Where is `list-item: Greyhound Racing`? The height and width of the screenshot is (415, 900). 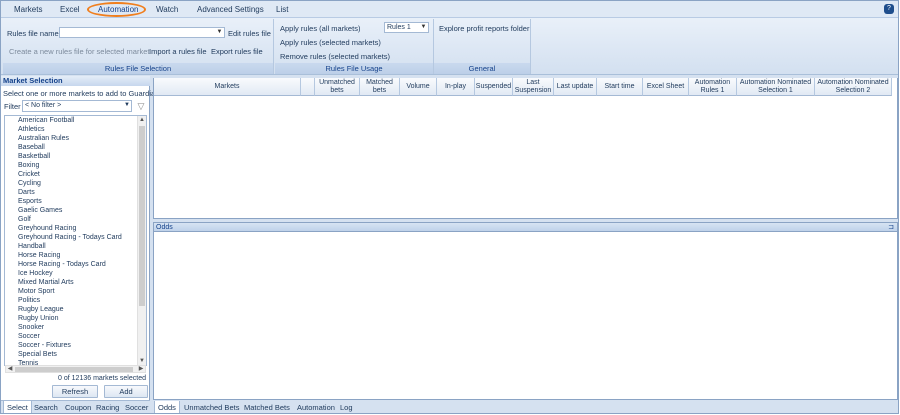 list-item: Greyhound Racing is located at coordinates (47, 228).